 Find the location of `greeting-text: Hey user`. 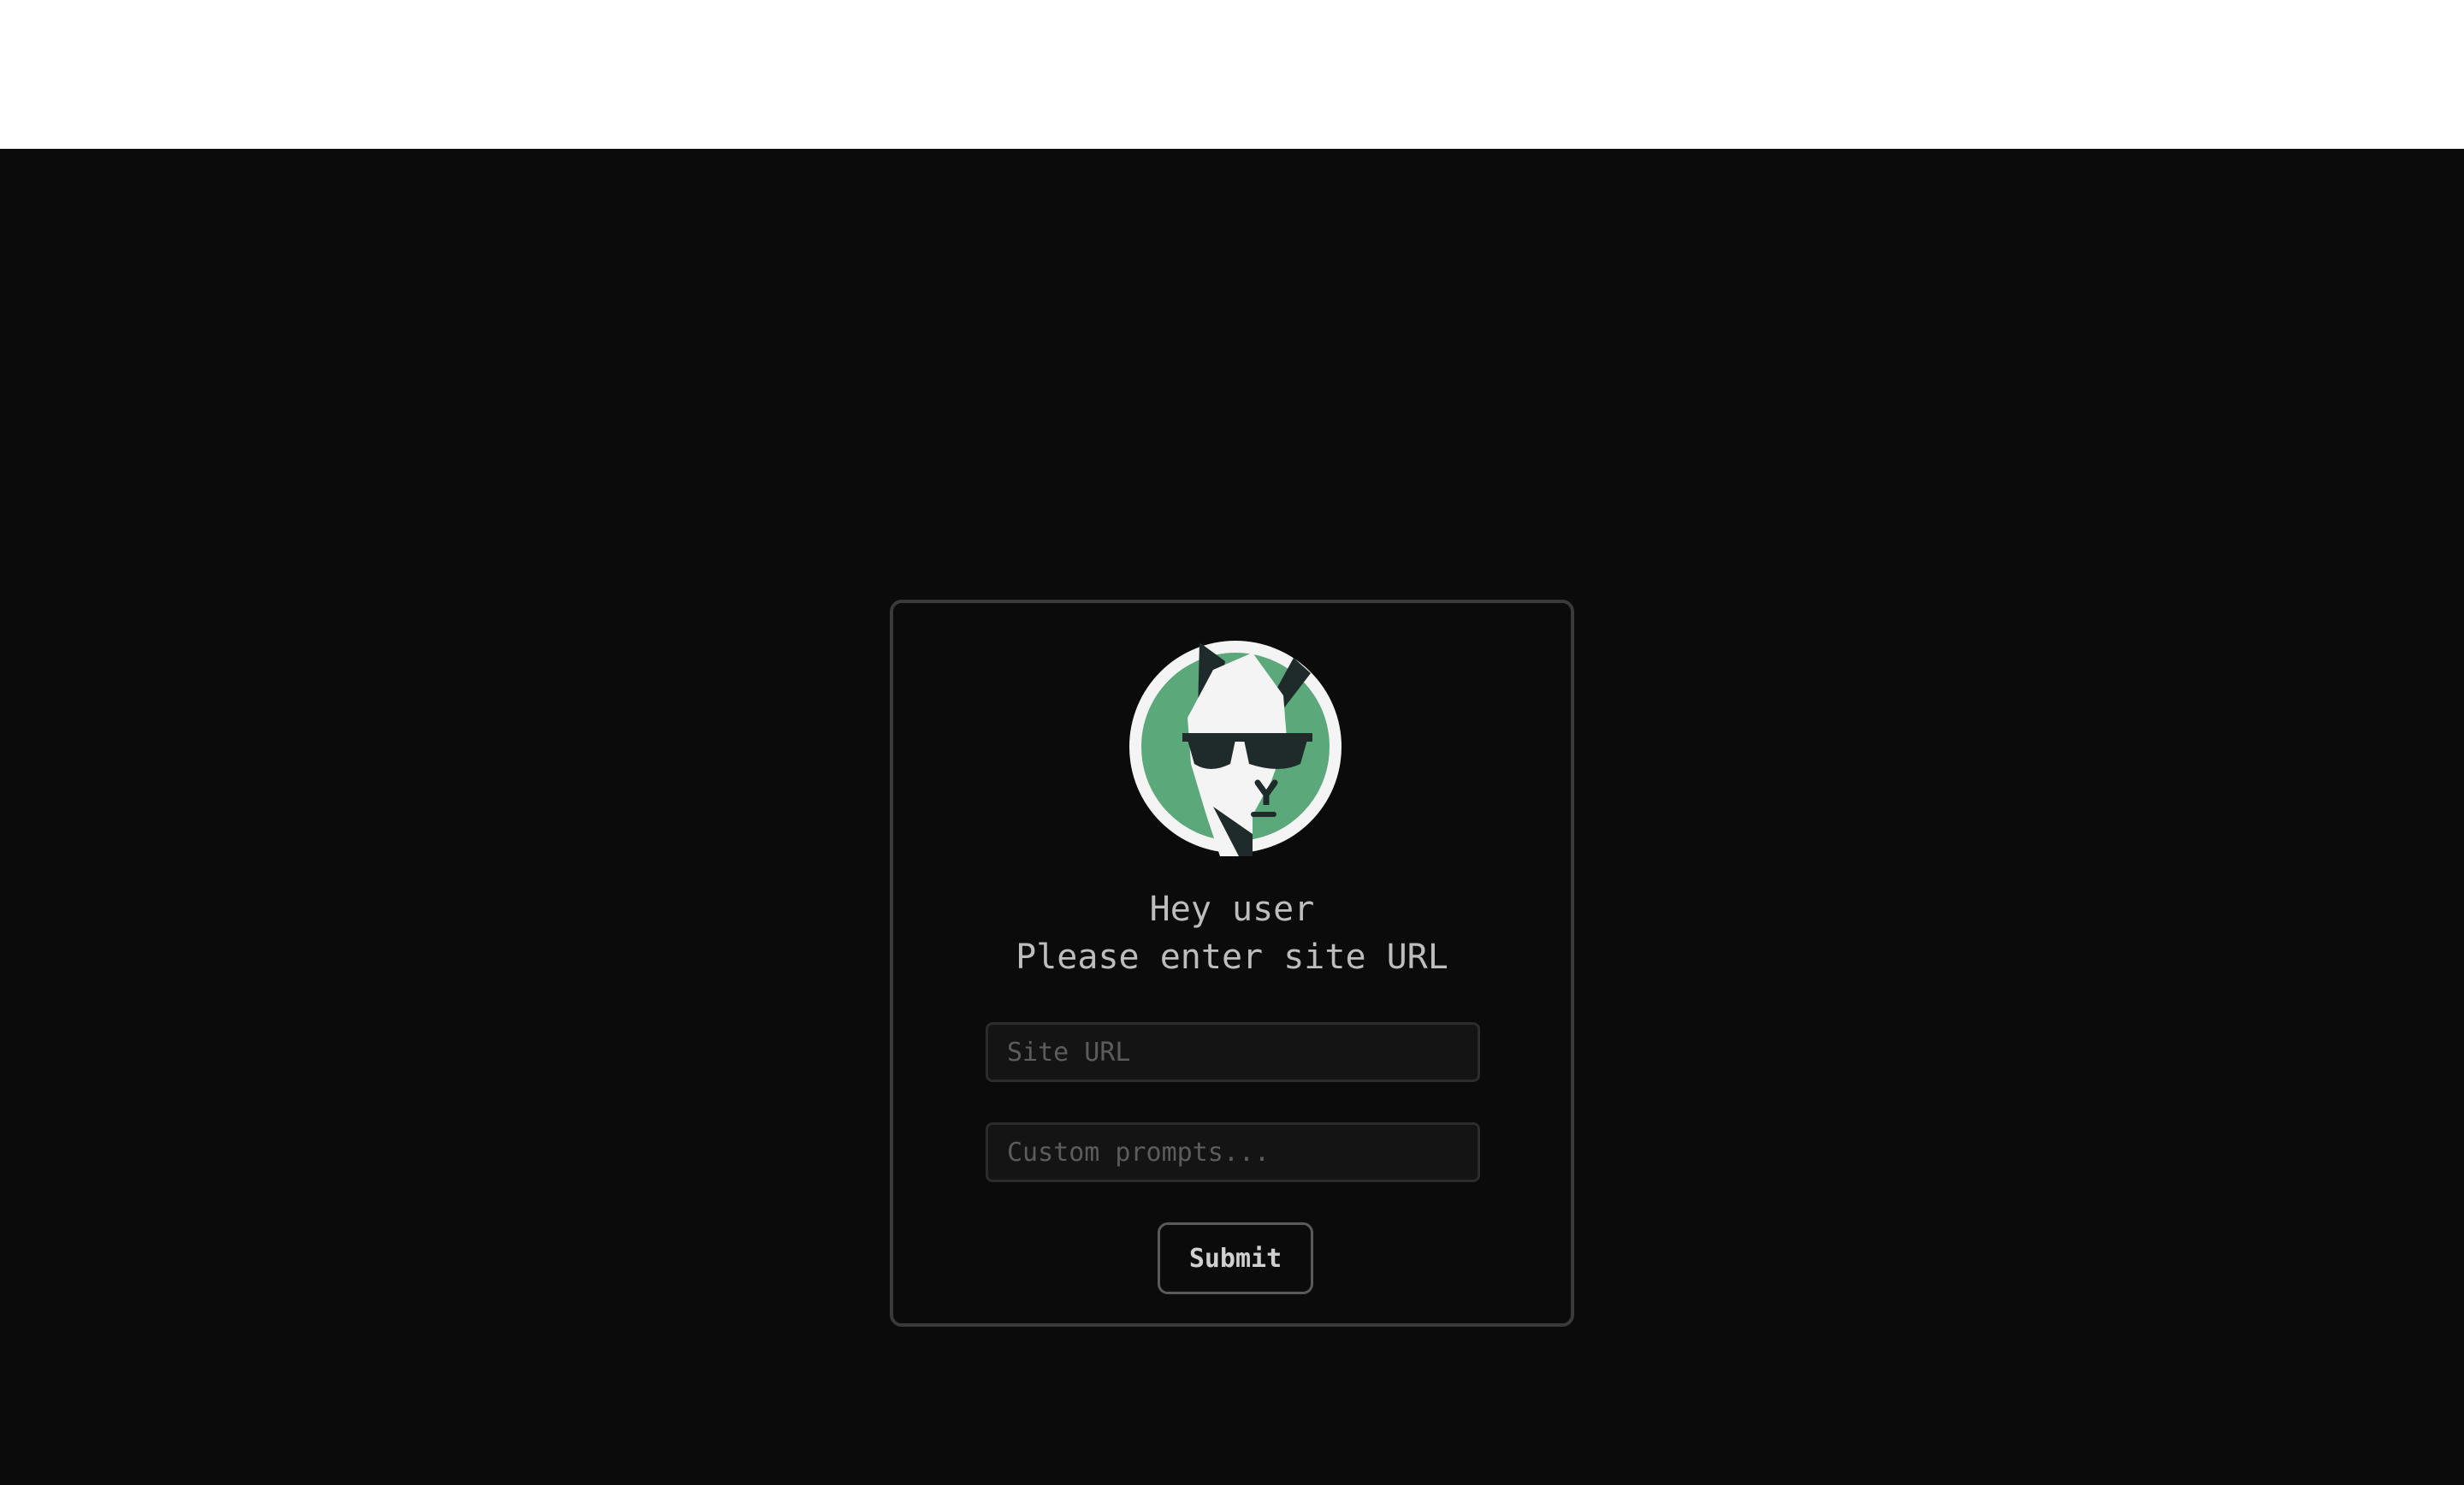

greeting-text: Hey user is located at coordinates (1232, 909).